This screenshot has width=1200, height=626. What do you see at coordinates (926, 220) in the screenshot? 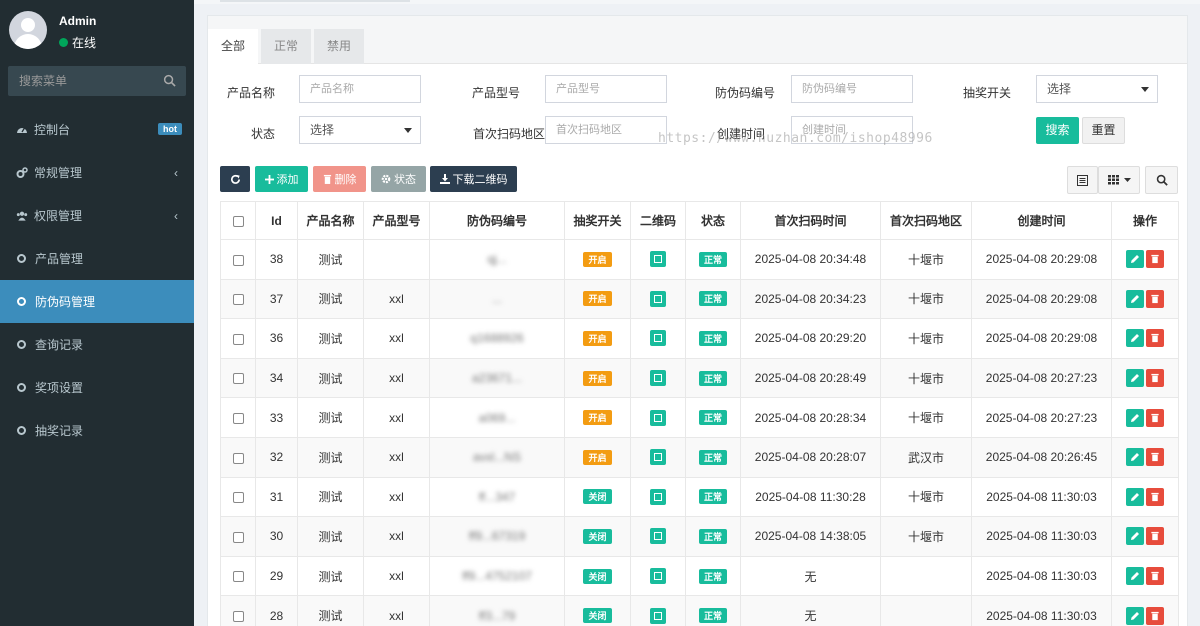
I see `column-header: 首次扫码地区` at bounding box center [926, 220].